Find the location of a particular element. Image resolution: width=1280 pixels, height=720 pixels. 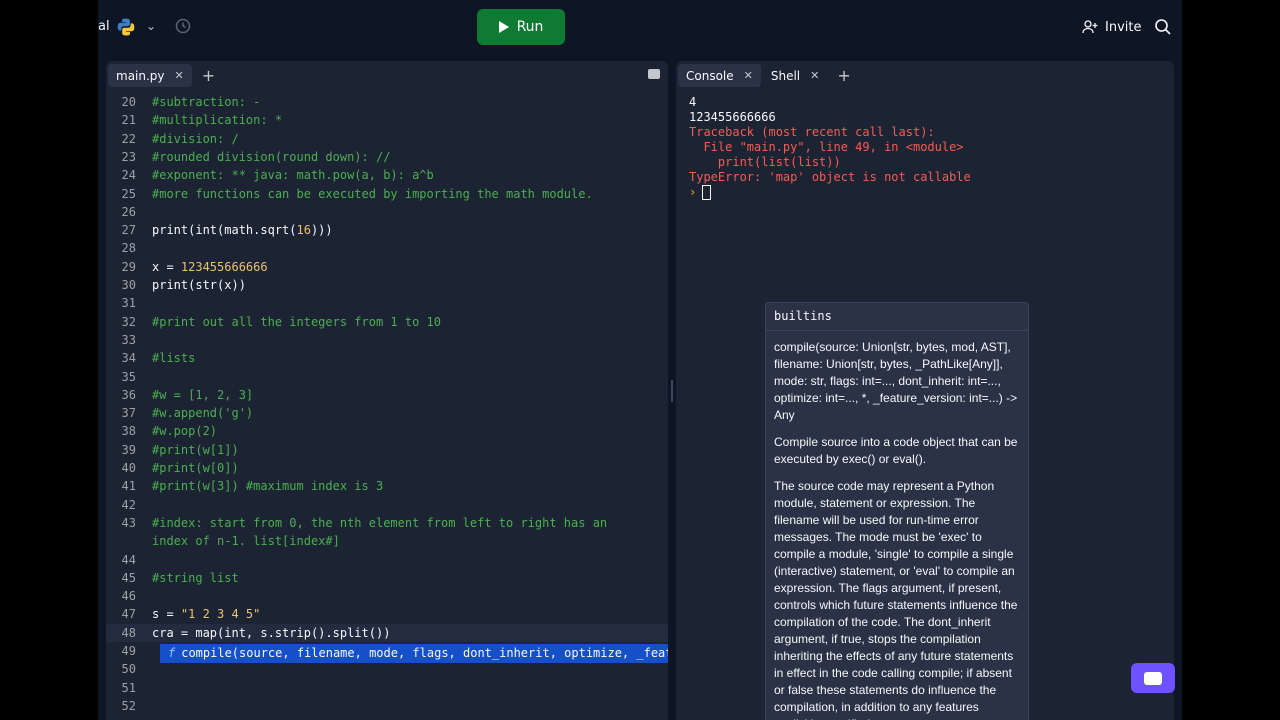

line-code: #w = [1, 2, 3] is located at coordinates (202, 395).